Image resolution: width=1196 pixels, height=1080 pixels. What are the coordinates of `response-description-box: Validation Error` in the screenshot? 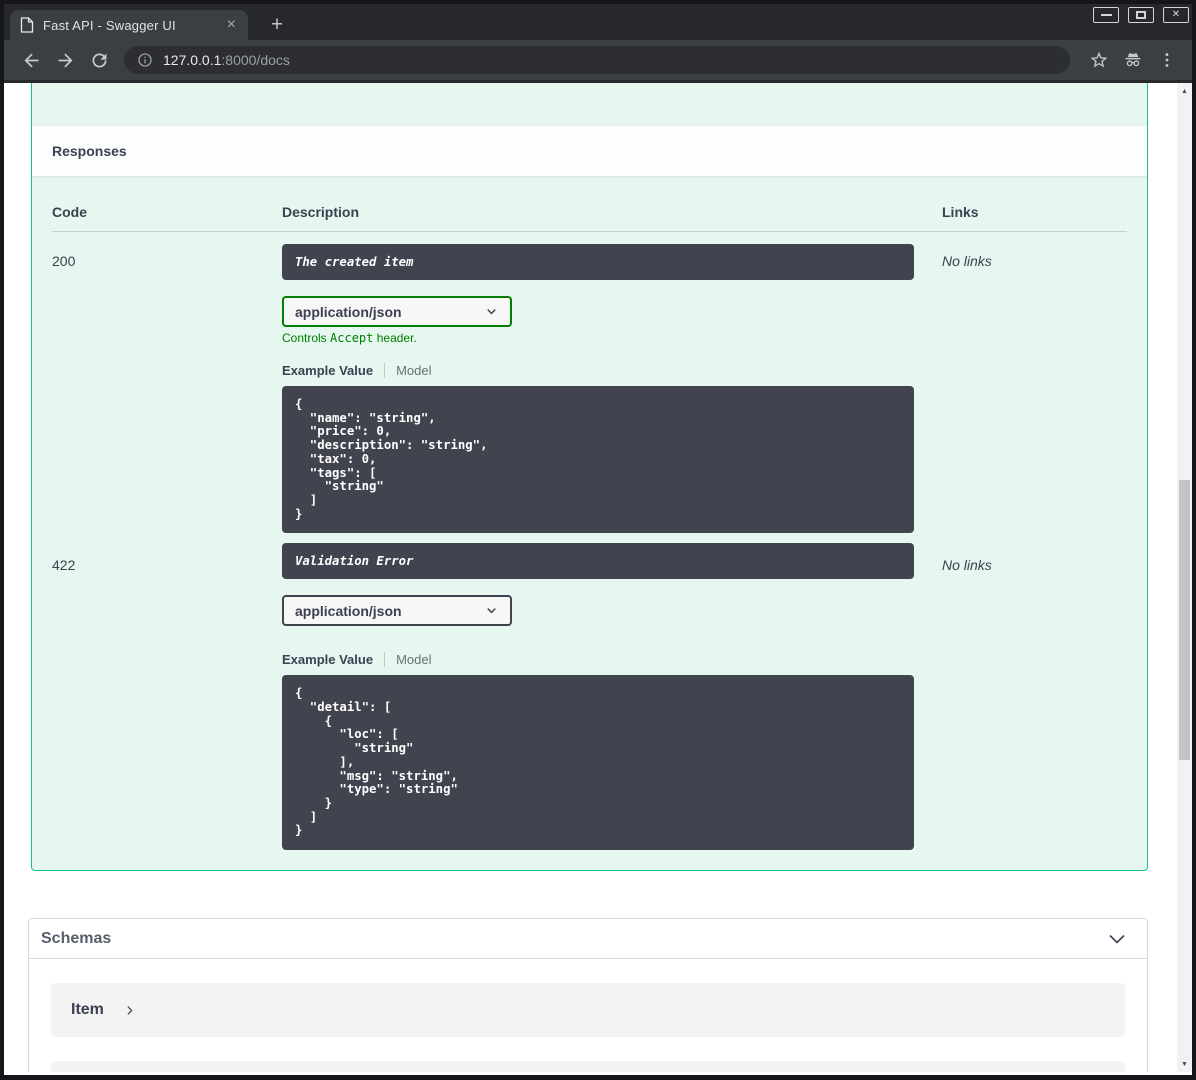 It's located at (598, 561).